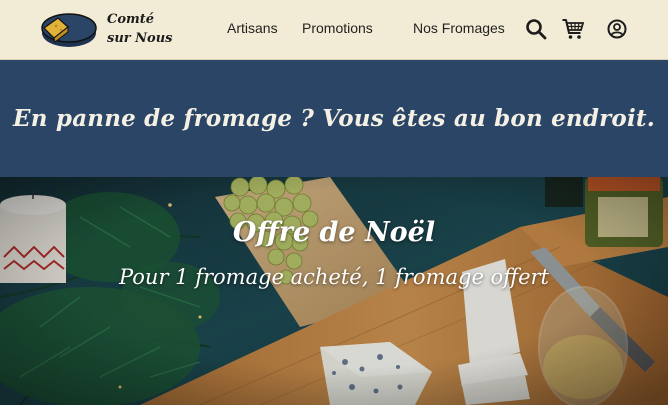 The height and width of the screenshot is (405, 668). I want to click on cheese-wheel-icon, so click(69, 30).